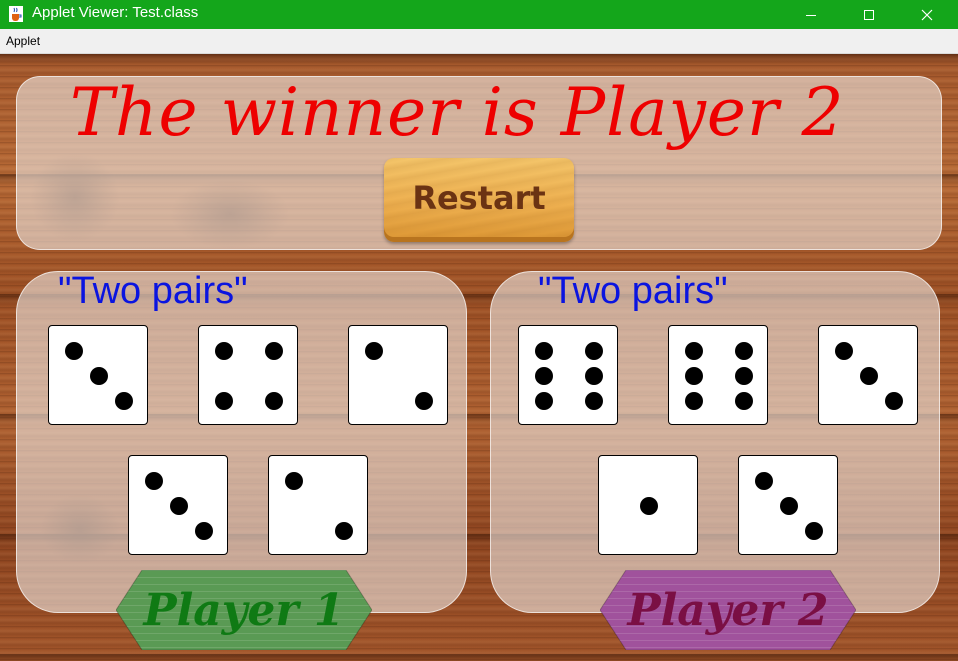  I want to click on restart-label: Restart, so click(479, 198).